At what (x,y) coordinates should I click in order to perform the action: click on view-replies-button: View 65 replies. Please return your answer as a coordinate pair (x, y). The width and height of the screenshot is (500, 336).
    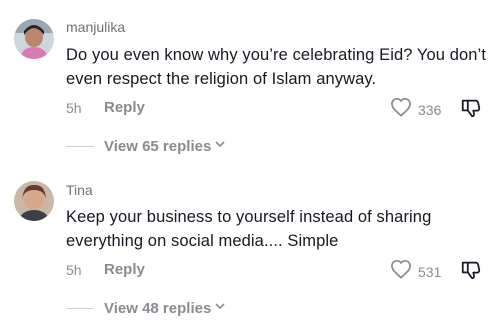
    Looking at the image, I should click on (146, 146).